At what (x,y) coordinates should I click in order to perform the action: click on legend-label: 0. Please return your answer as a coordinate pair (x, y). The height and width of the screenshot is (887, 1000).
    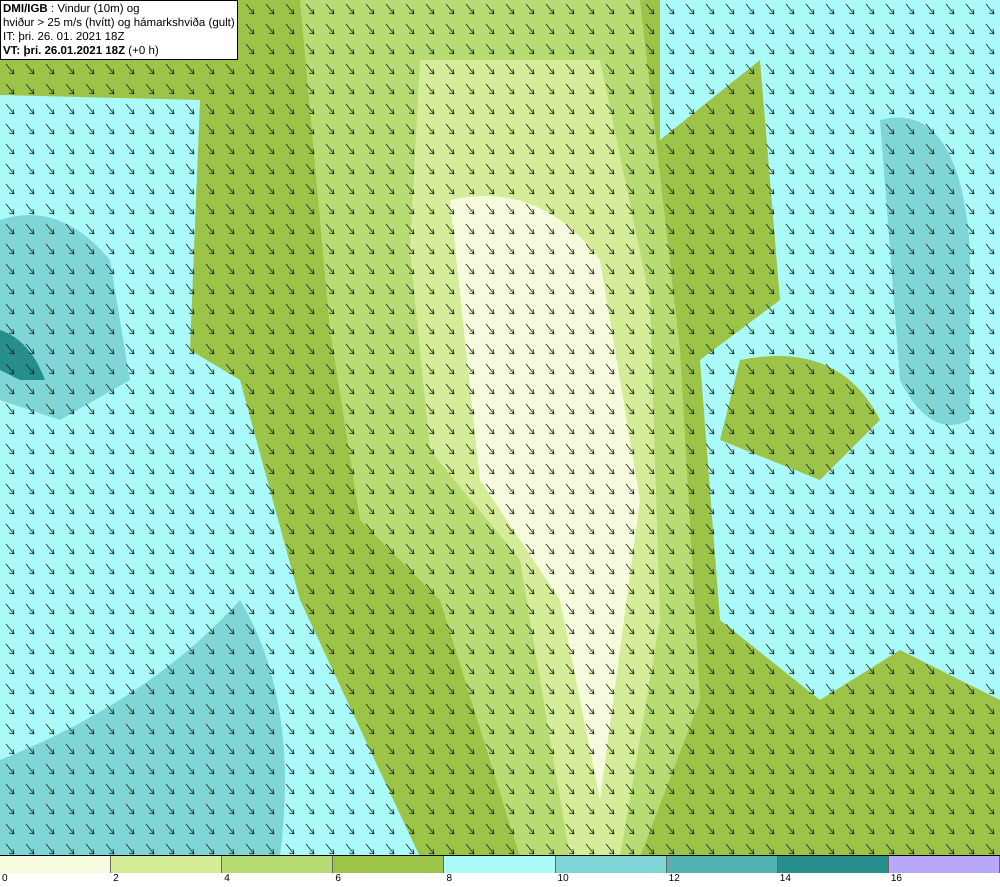
    Looking at the image, I should click on (4, 879).